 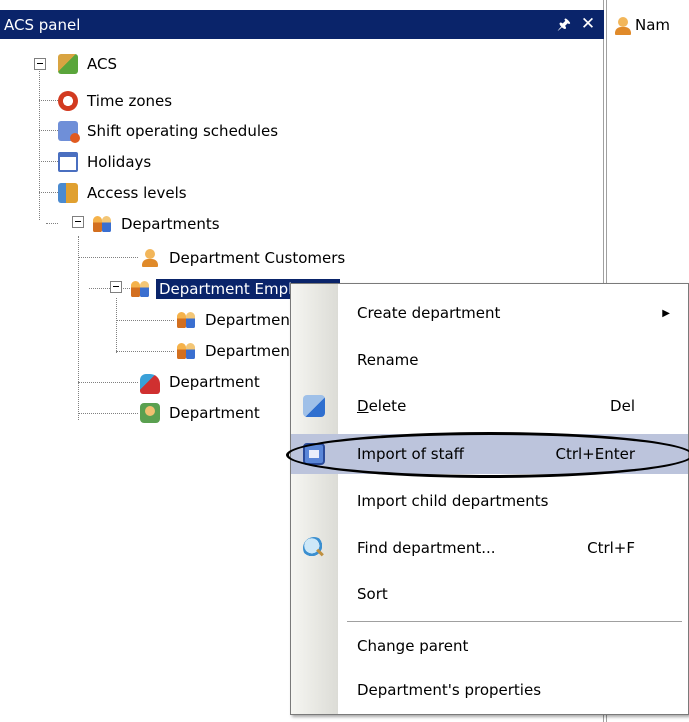 I want to click on menu-item-create-department: Create department ▶, so click(x=489, y=313).